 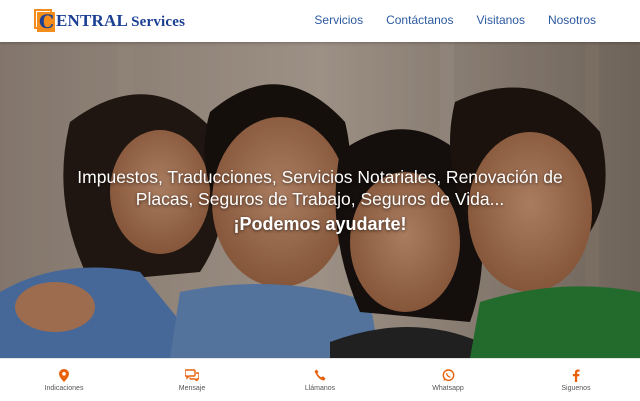 I want to click on mensaje-button: Mensaje, so click(x=192, y=380).